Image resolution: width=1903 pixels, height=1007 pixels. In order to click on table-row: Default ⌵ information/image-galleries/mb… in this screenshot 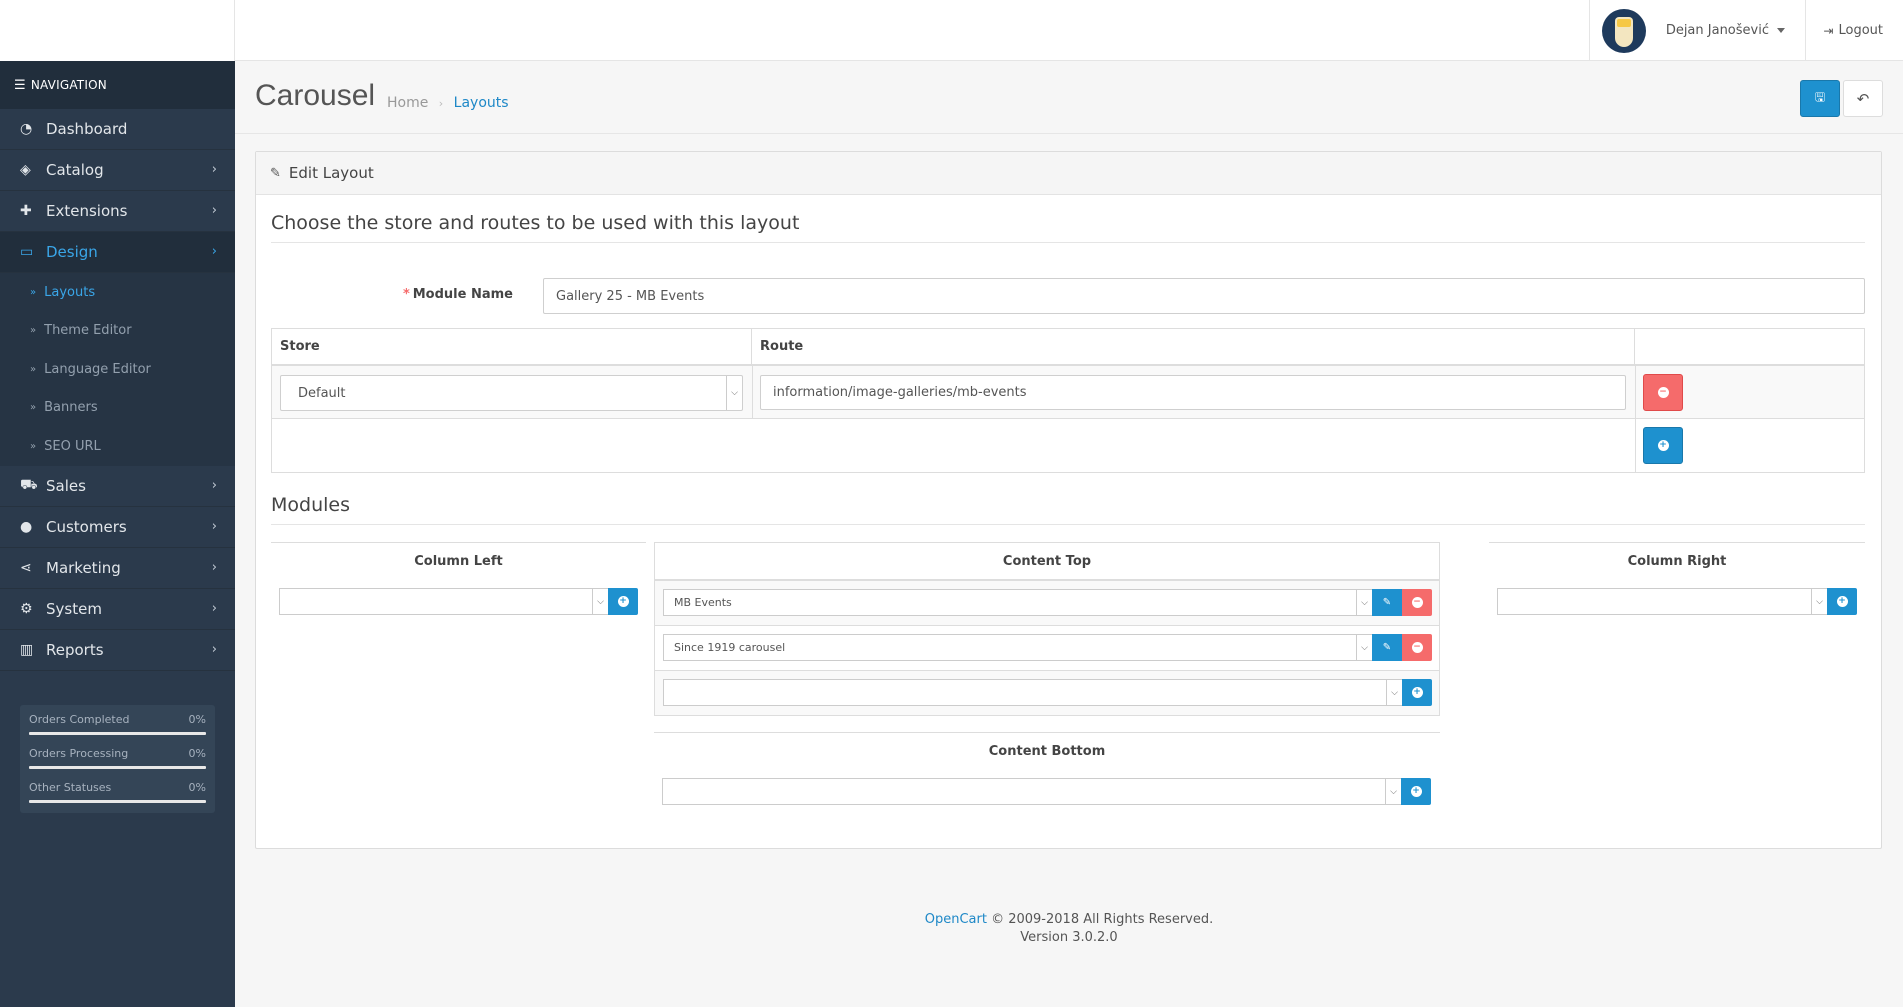, I will do `click(1068, 392)`.